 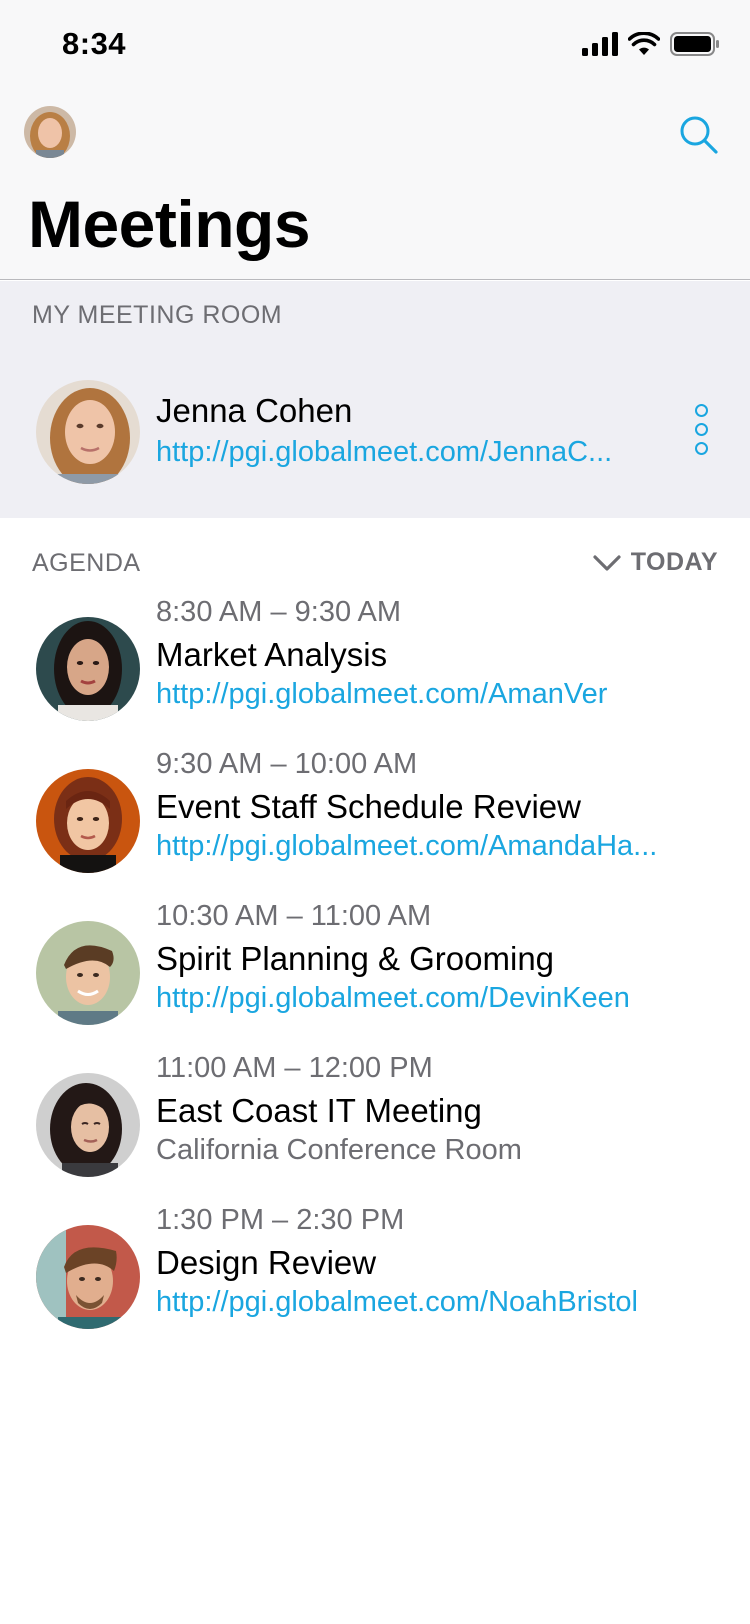 I want to click on agenda-item-title: Market Analysis, so click(x=272, y=654).